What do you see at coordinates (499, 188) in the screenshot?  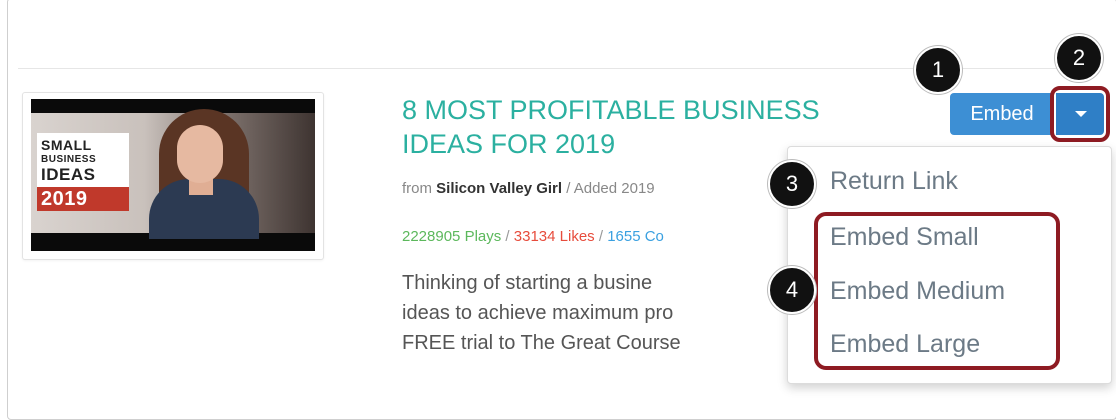 I see `channel-name: Silicon Valley Girl` at bounding box center [499, 188].